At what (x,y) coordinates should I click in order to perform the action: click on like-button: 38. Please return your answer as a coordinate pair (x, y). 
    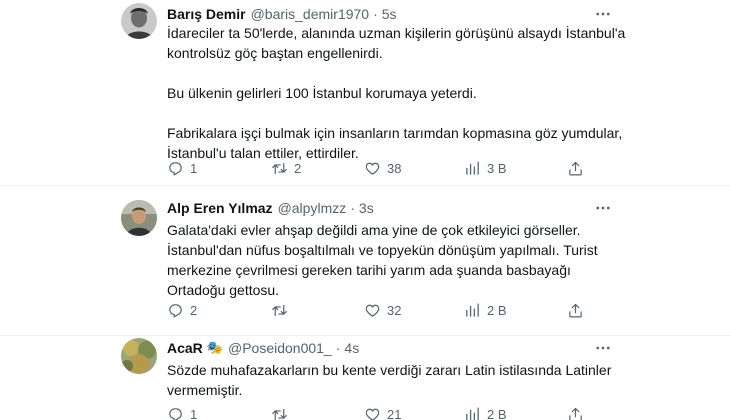
    Looking at the image, I should click on (382, 168).